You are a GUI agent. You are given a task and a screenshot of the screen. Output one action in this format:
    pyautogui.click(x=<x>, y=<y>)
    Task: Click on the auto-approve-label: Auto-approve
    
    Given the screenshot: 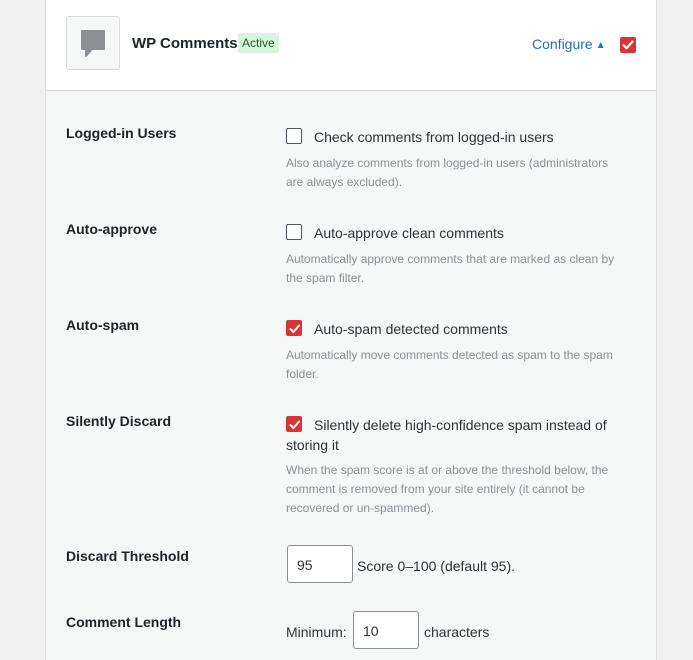 What is the action you would take?
    pyautogui.click(x=111, y=229)
    